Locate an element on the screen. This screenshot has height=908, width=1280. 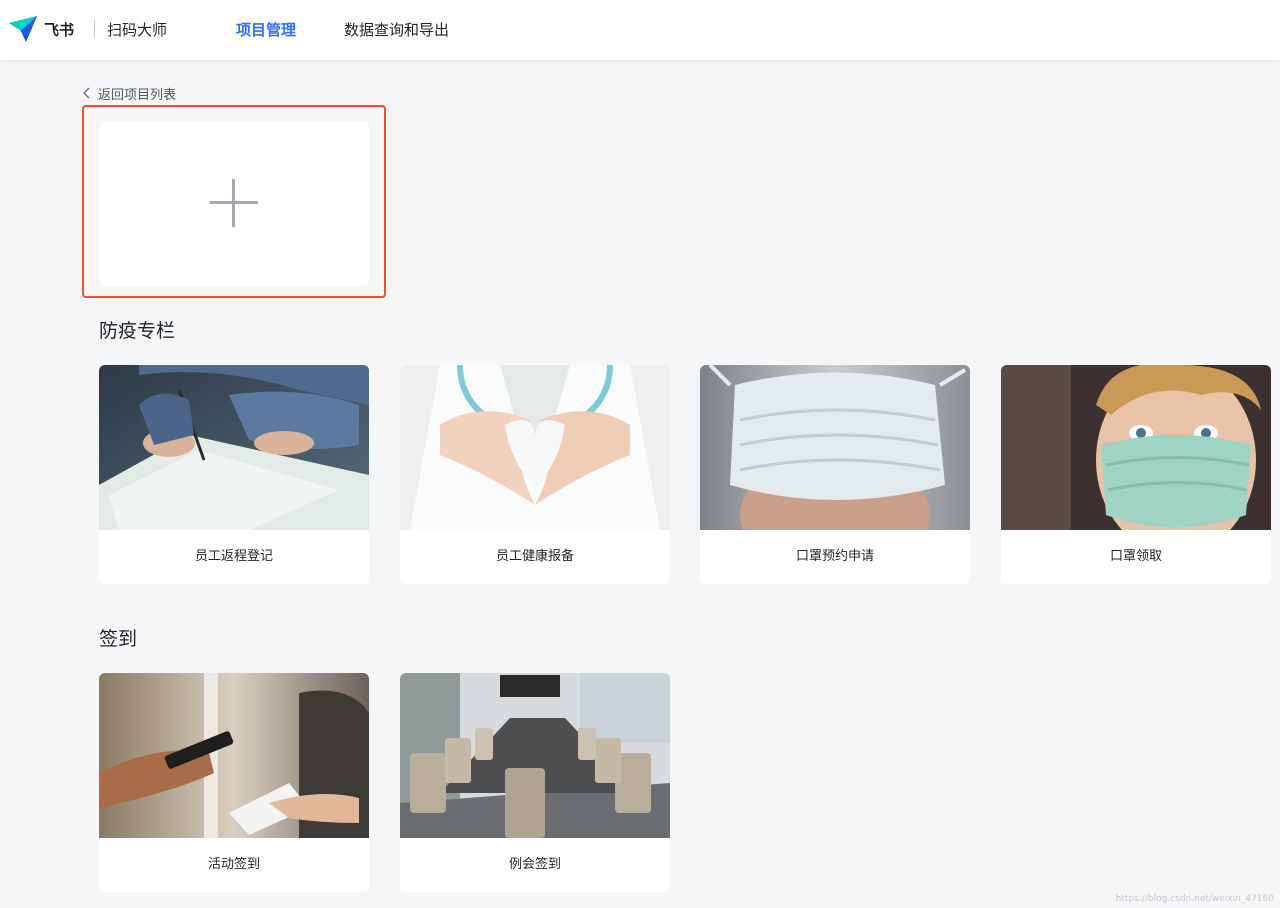
section-title-epidemic: 防疫专栏 is located at coordinates (137, 331).